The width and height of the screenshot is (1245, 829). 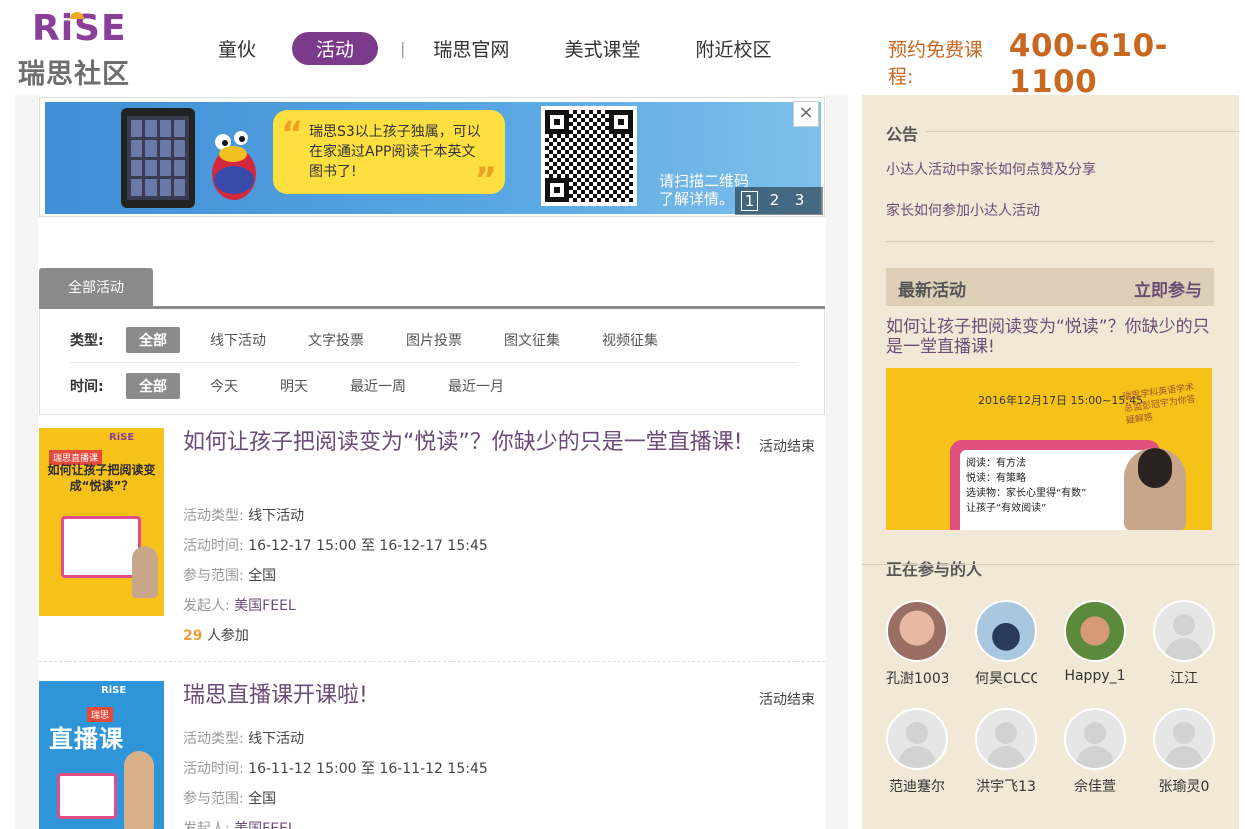 What do you see at coordinates (806, 114) in the screenshot?
I see `banner-close-button: ×` at bounding box center [806, 114].